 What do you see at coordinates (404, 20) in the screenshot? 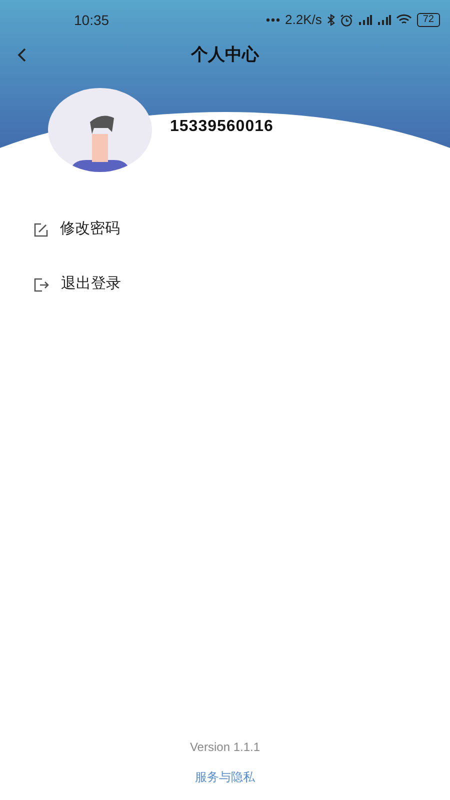
I see `wifi-icon` at bounding box center [404, 20].